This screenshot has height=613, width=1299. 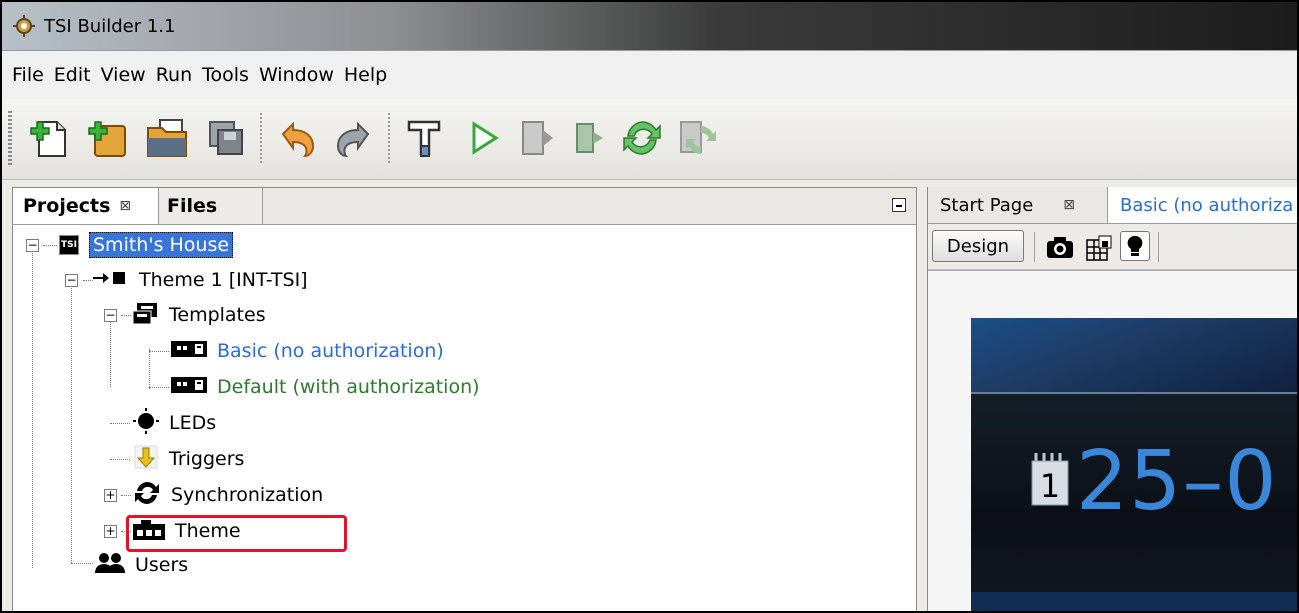 I want to click on editor-tab-row: Start Page ⊠ Basic (no authoriza, so click(x=1112, y=205).